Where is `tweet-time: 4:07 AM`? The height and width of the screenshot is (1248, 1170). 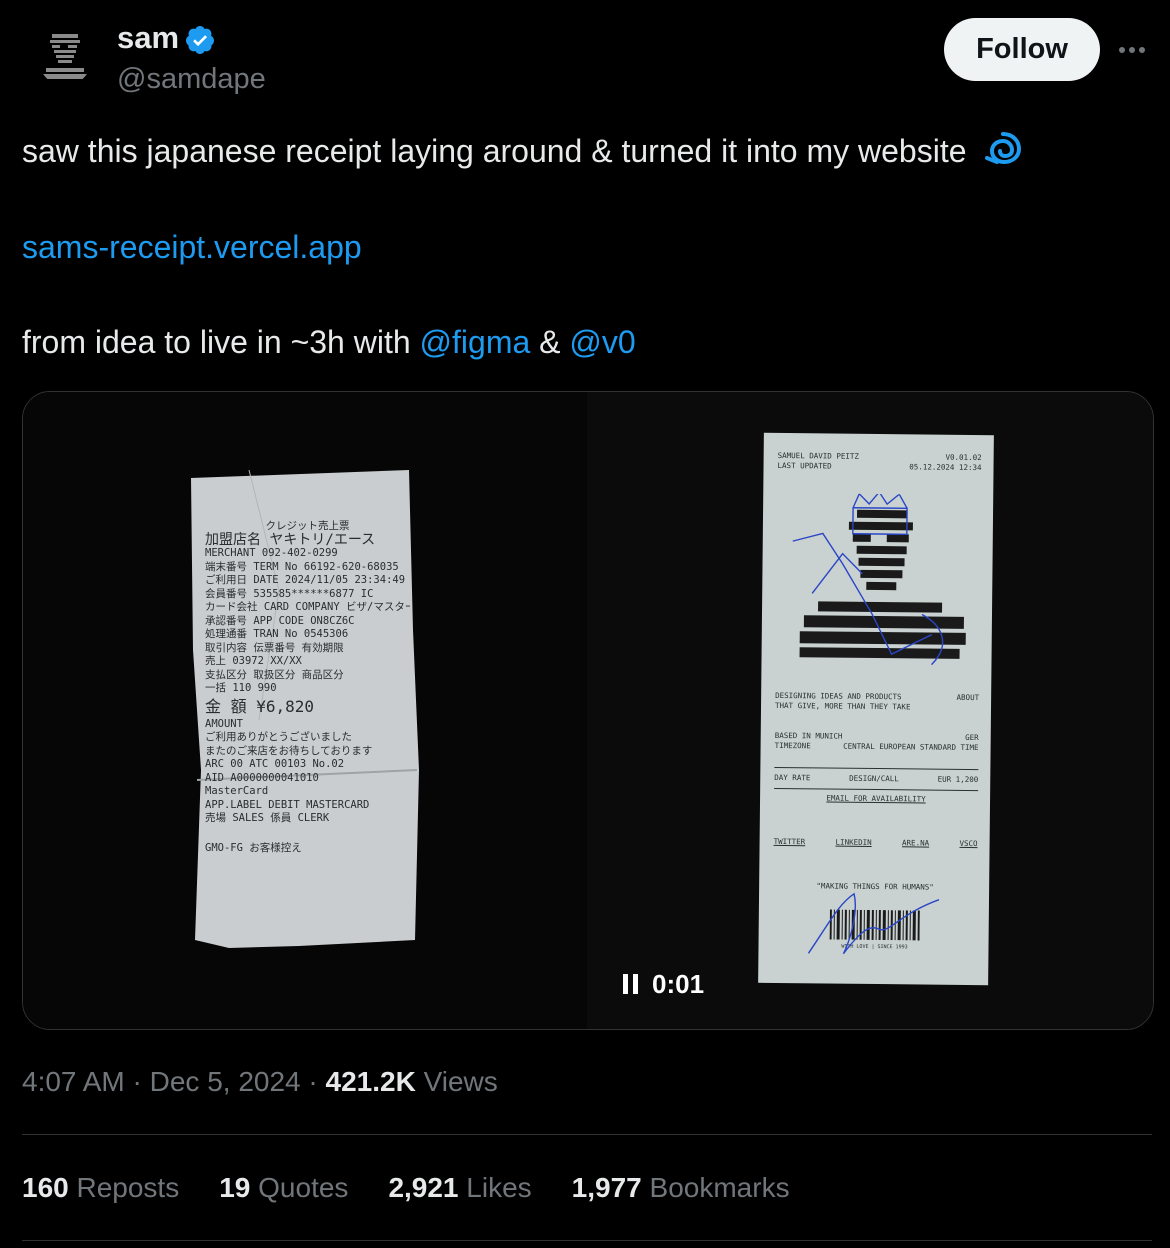 tweet-time: 4:07 AM is located at coordinates (73, 1081).